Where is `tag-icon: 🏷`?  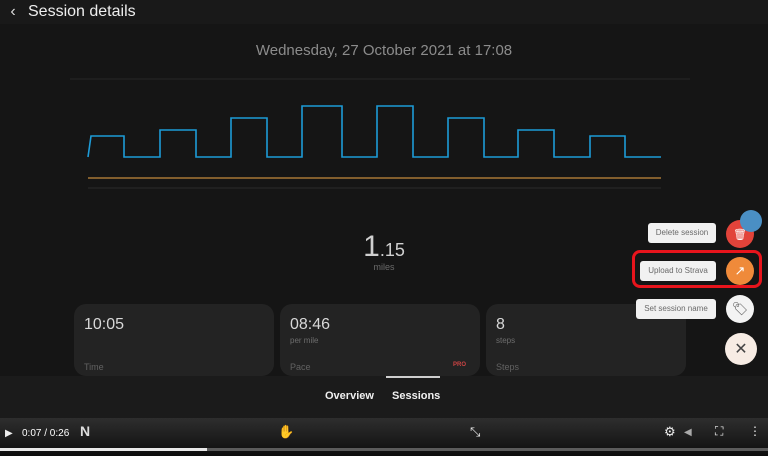 tag-icon: 🏷 is located at coordinates (740, 308).